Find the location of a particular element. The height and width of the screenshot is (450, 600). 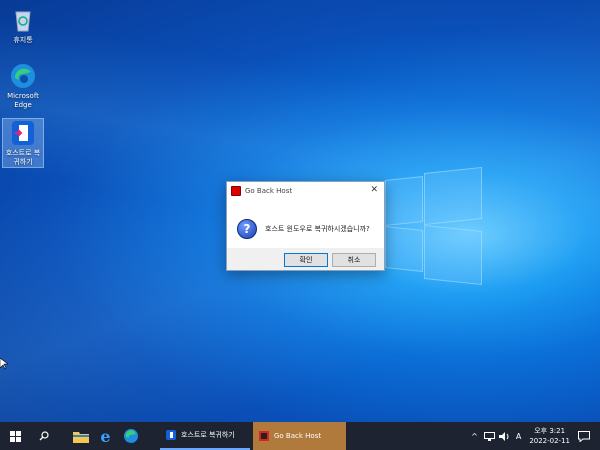

file-explorer-button is located at coordinates (80, 436).